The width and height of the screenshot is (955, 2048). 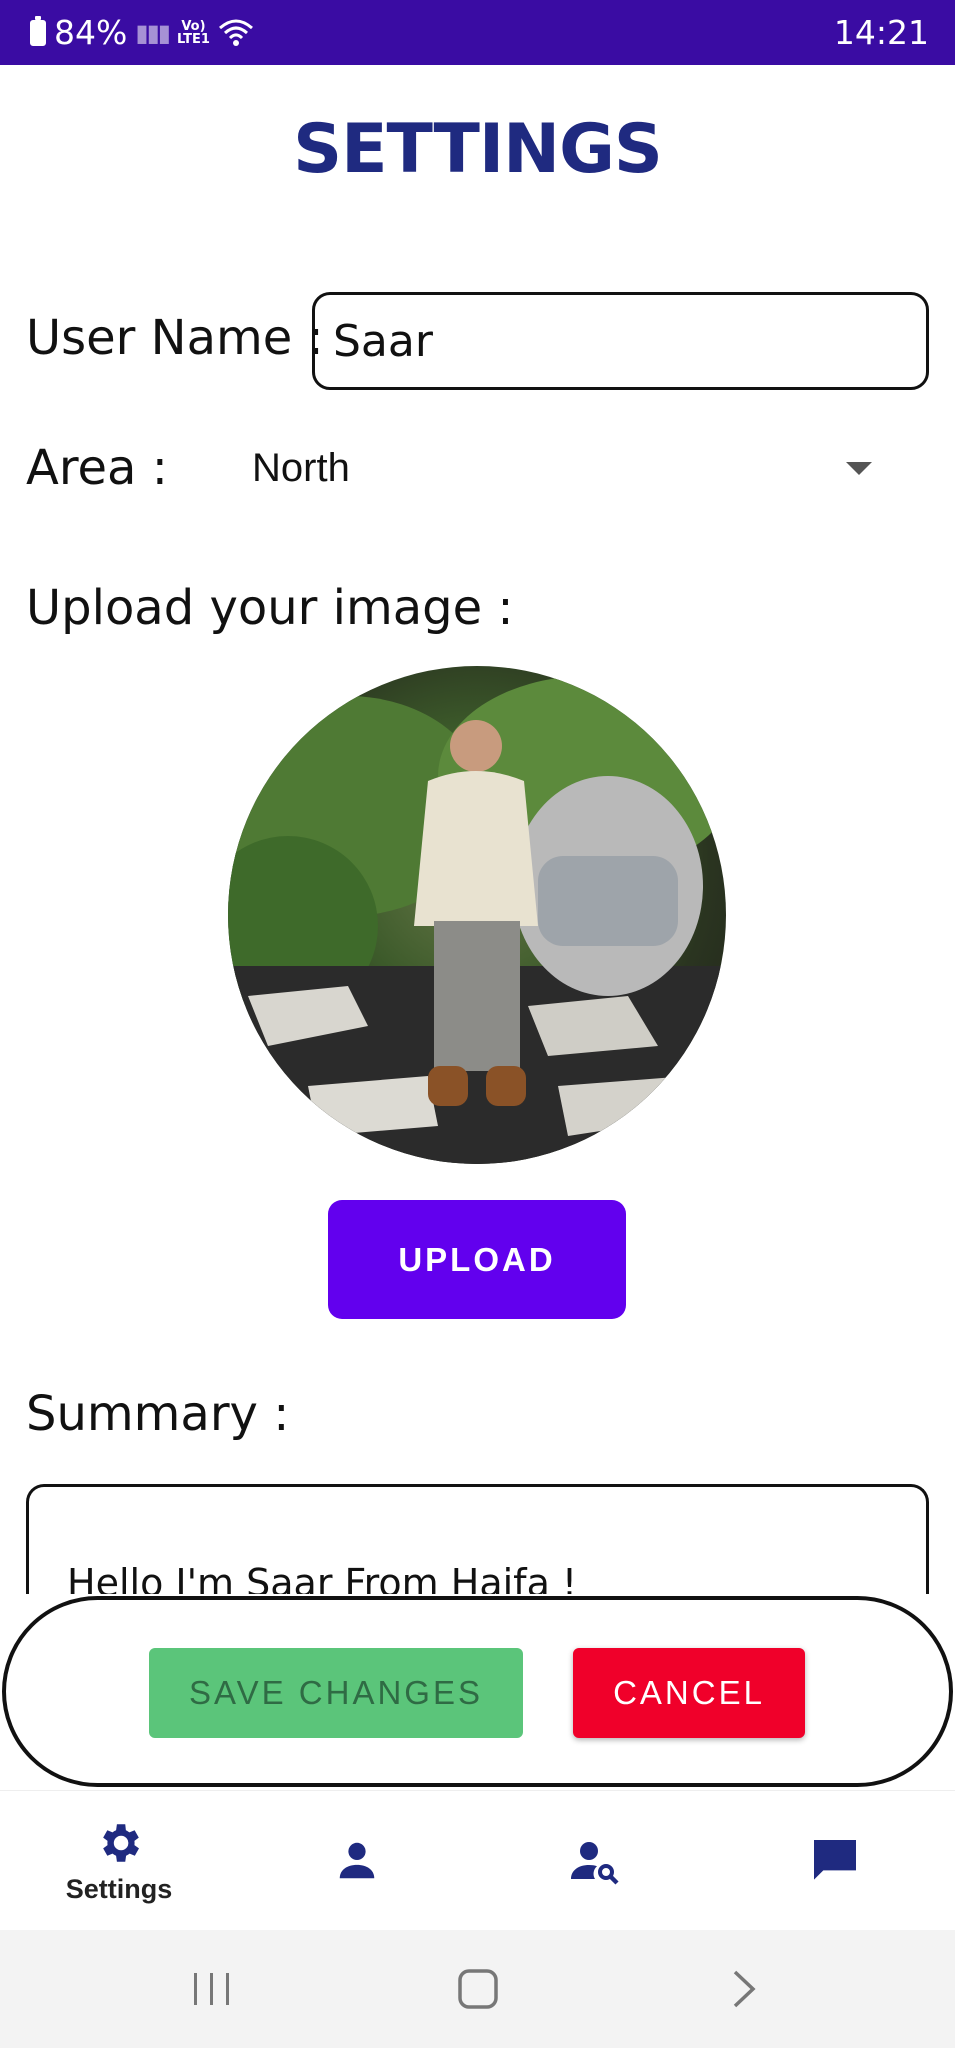 I want to click on user-name-input: Saar, so click(x=620, y=341).